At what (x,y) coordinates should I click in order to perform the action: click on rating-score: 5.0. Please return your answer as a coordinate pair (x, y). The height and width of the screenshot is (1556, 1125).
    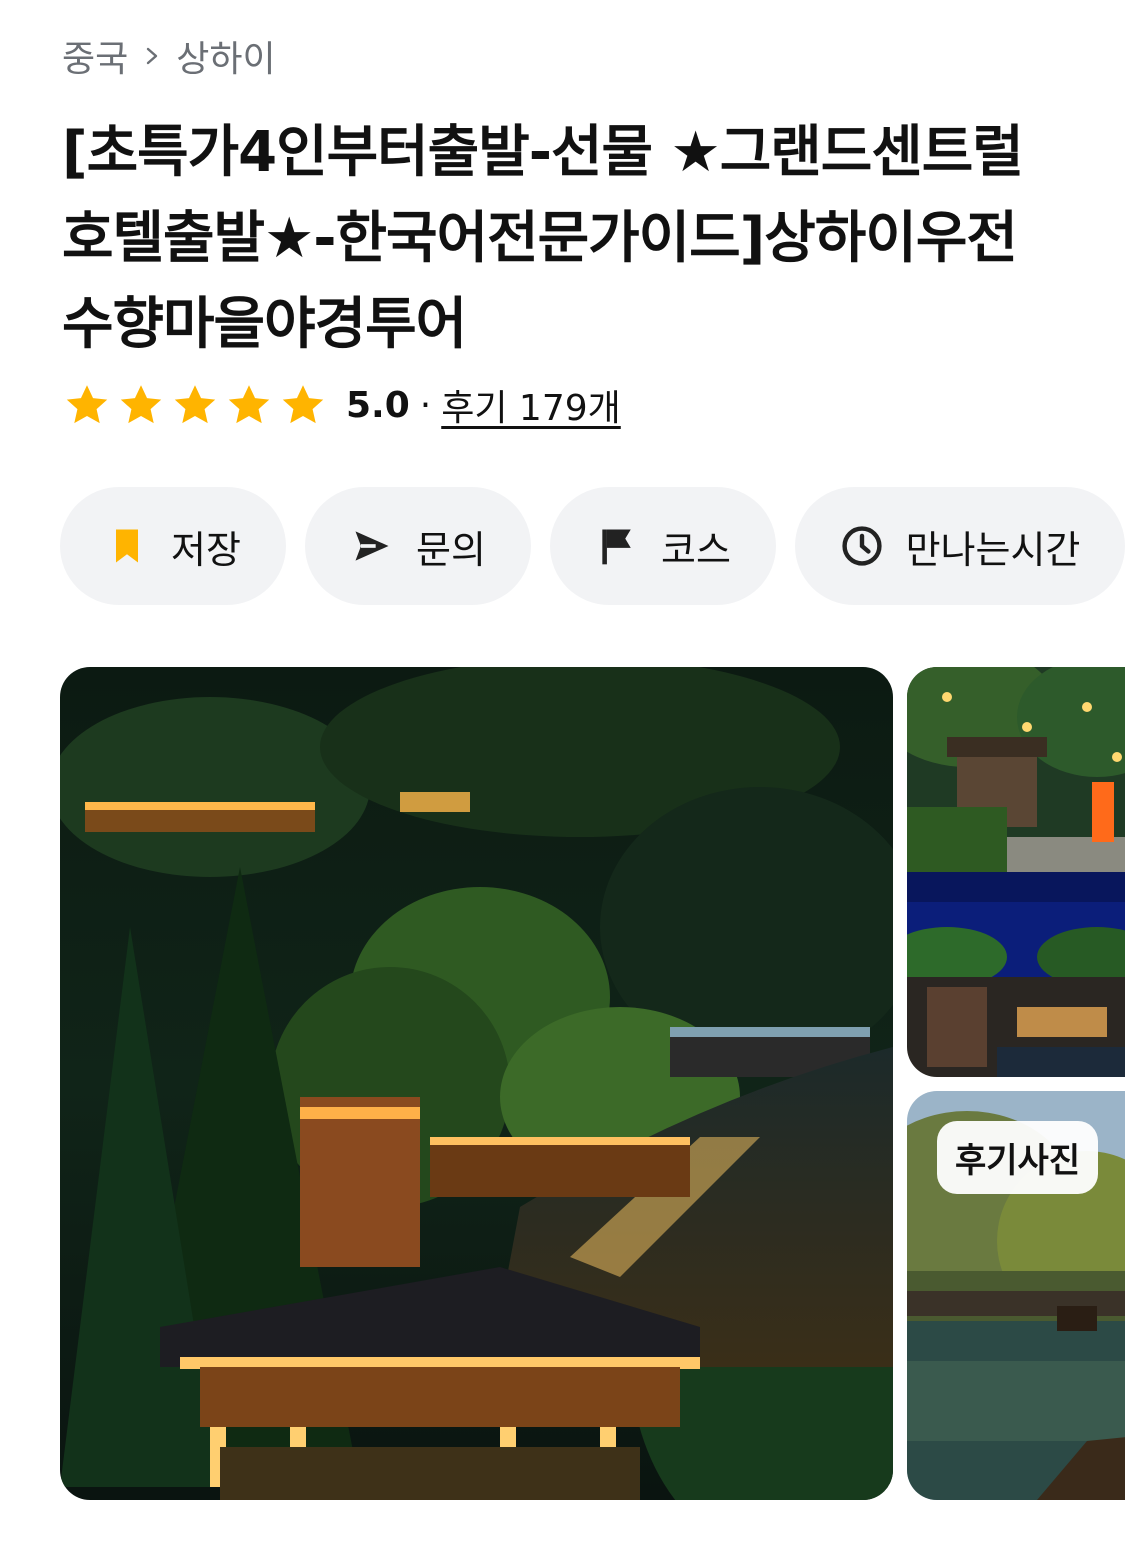
    Looking at the image, I should click on (378, 405).